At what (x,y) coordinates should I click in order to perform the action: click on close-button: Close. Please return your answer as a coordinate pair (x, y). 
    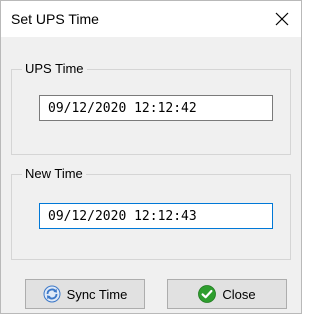
    Looking at the image, I should click on (227, 294).